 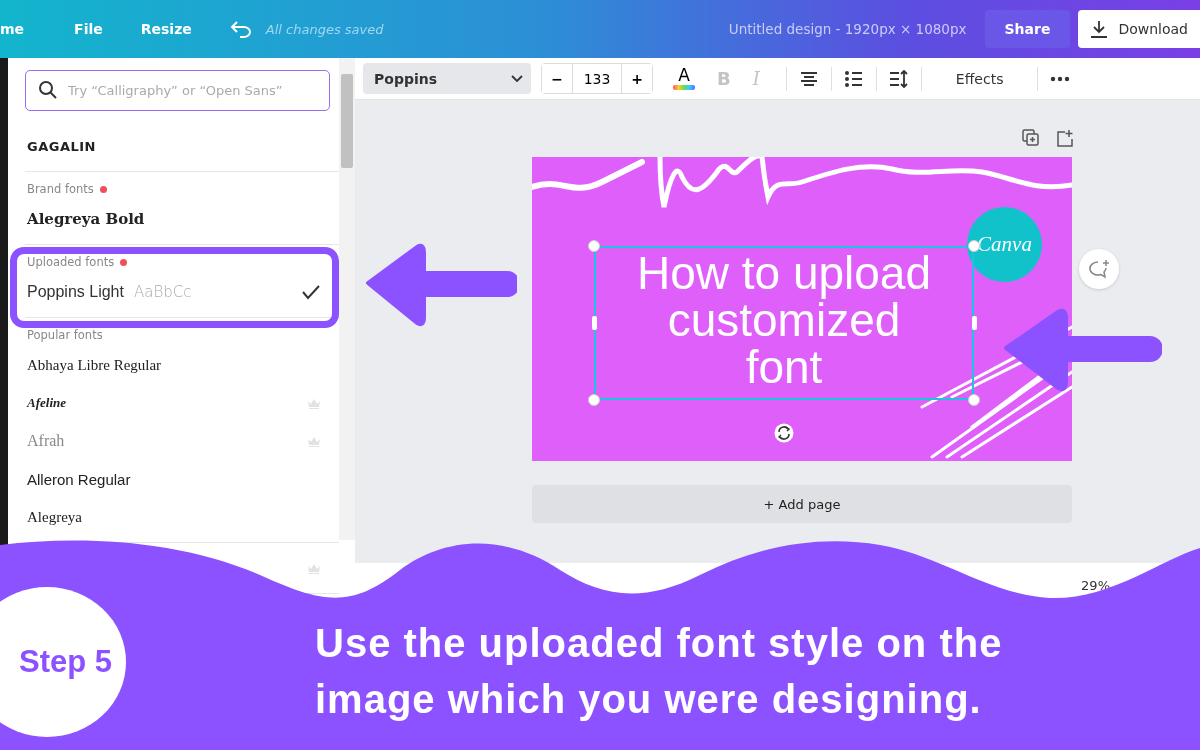 What do you see at coordinates (784, 367) in the screenshot?
I see `design-text-line: font` at bounding box center [784, 367].